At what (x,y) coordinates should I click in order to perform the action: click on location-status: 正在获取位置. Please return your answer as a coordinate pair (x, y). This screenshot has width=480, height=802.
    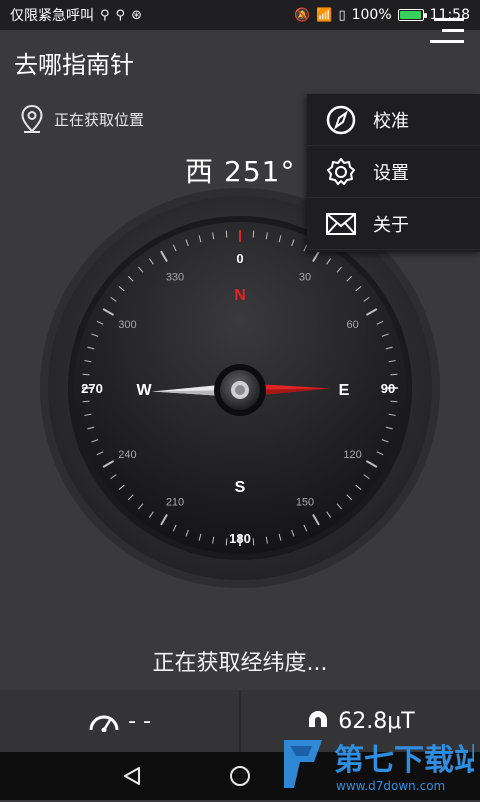
    Looking at the image, I should click on (82, 119).